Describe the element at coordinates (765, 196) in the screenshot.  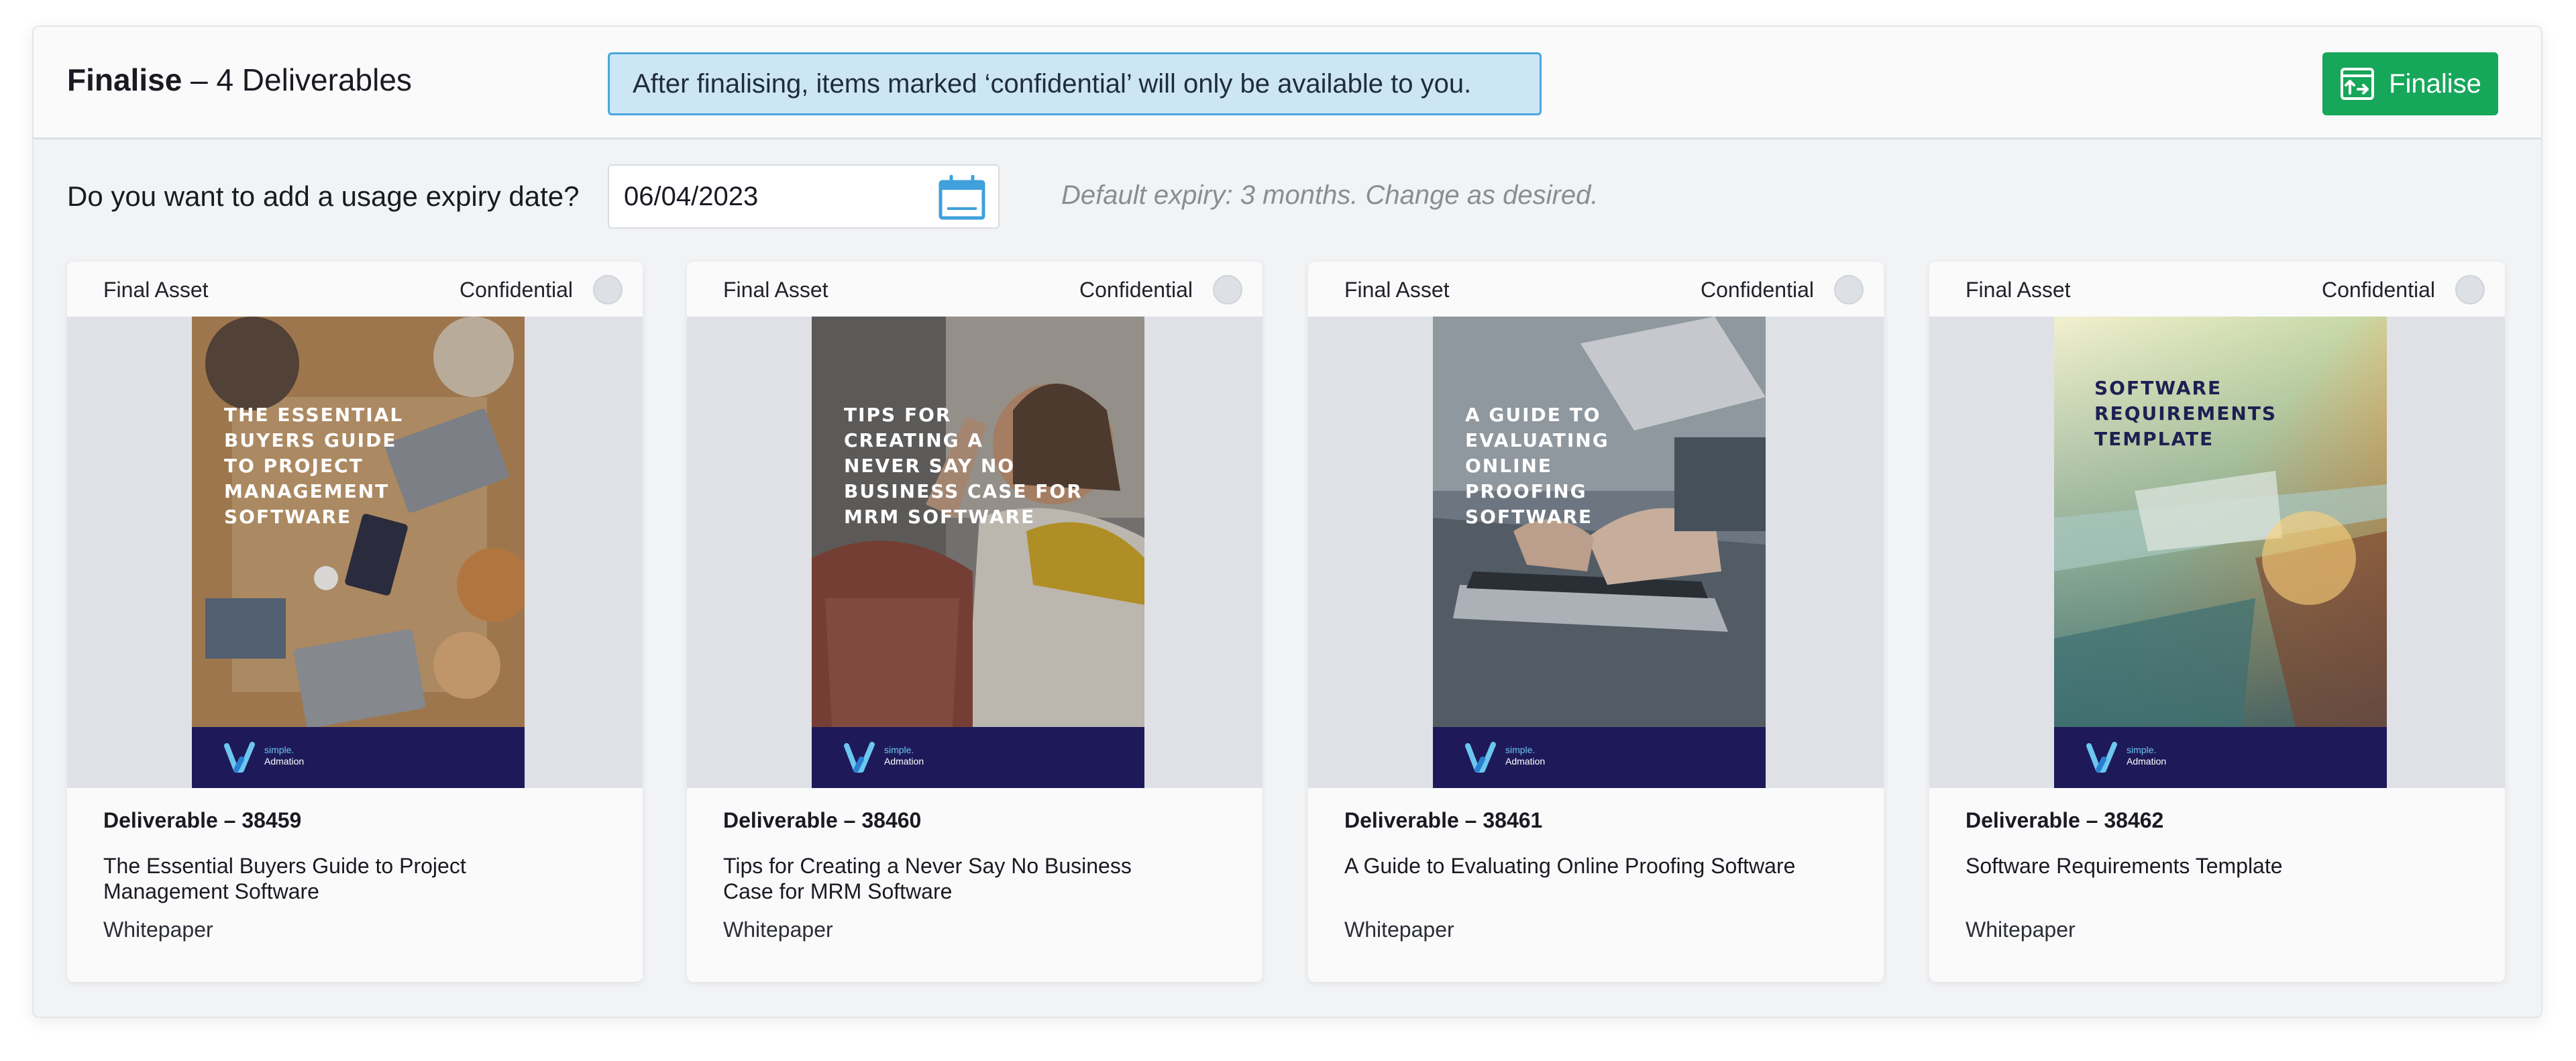
I see `expiry-date-input` at that location.